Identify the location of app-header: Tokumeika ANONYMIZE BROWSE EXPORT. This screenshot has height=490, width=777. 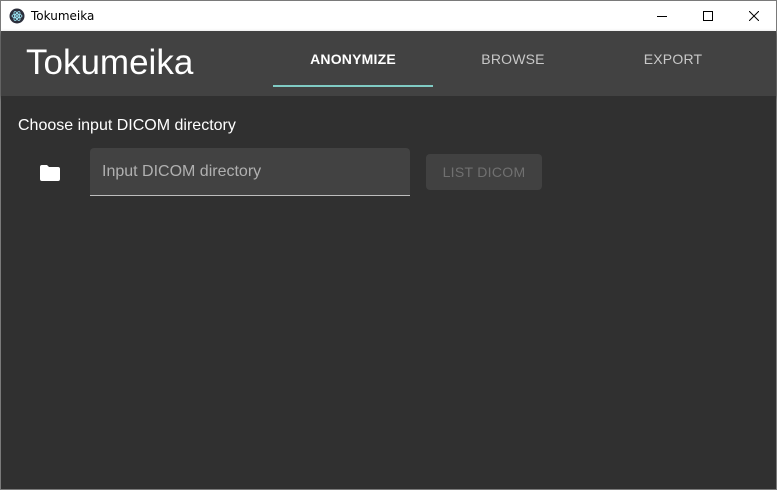
(388, 63).